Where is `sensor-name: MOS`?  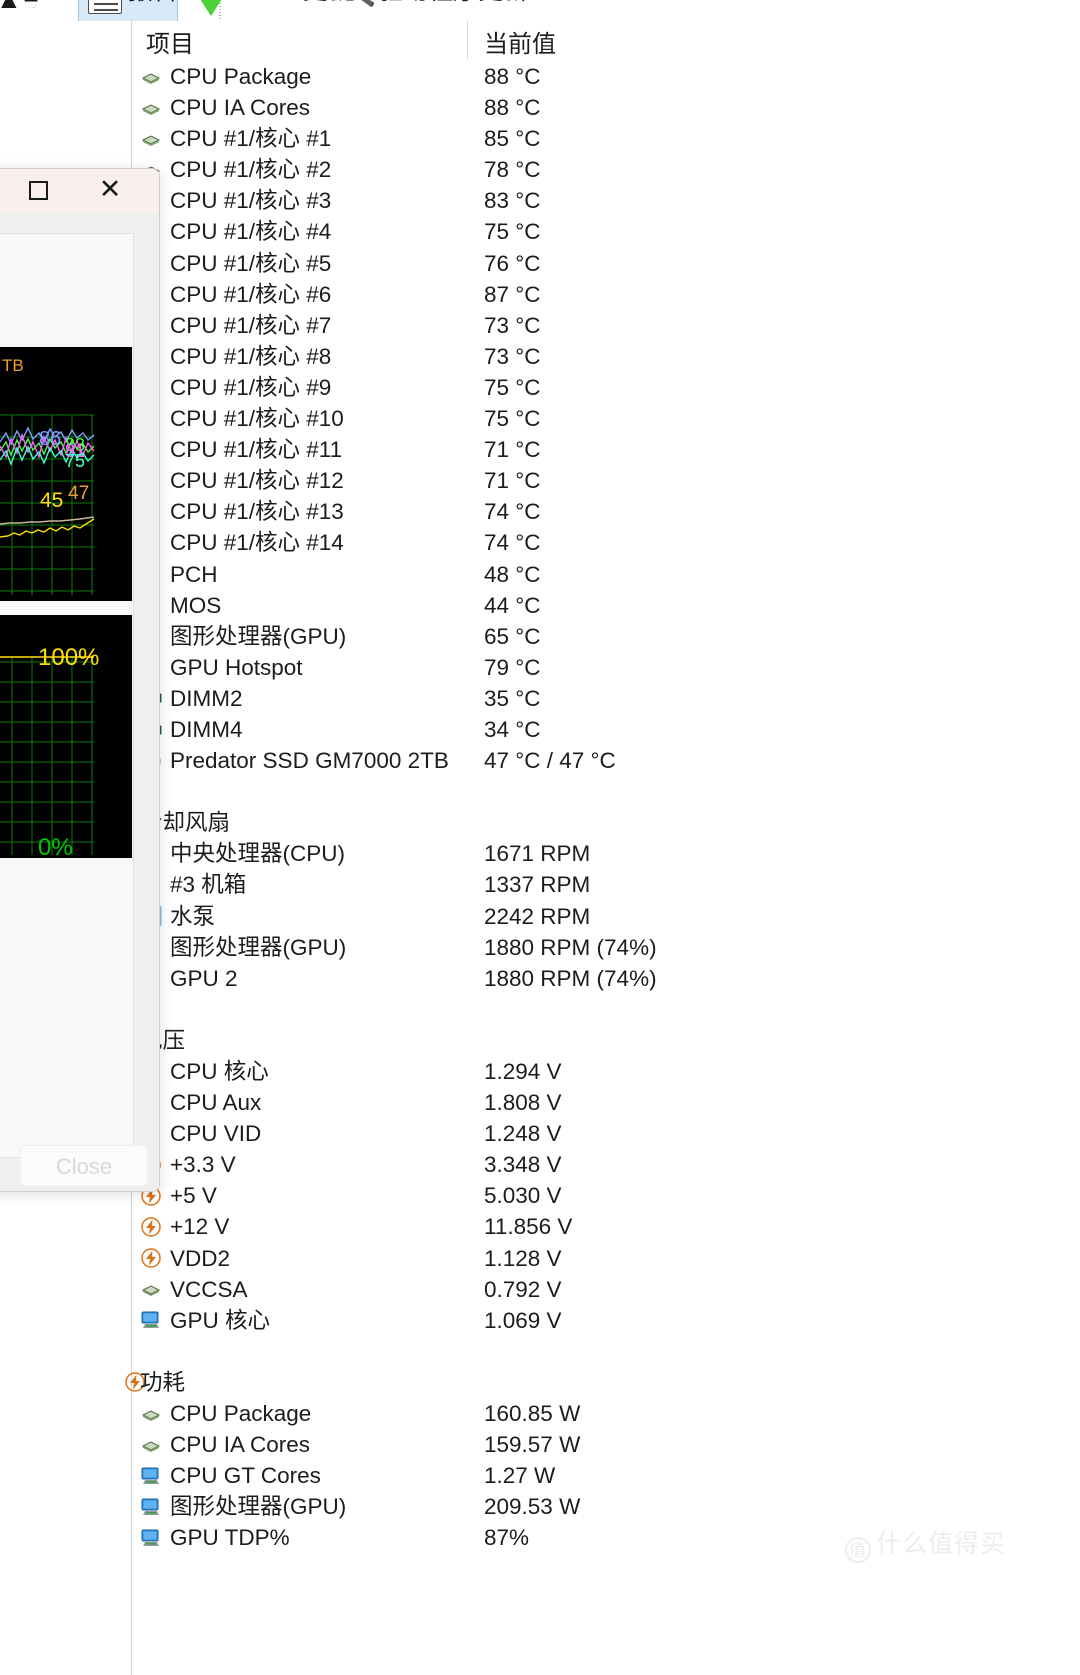
sensor-name: MOS is located at coordinates (196, 605).